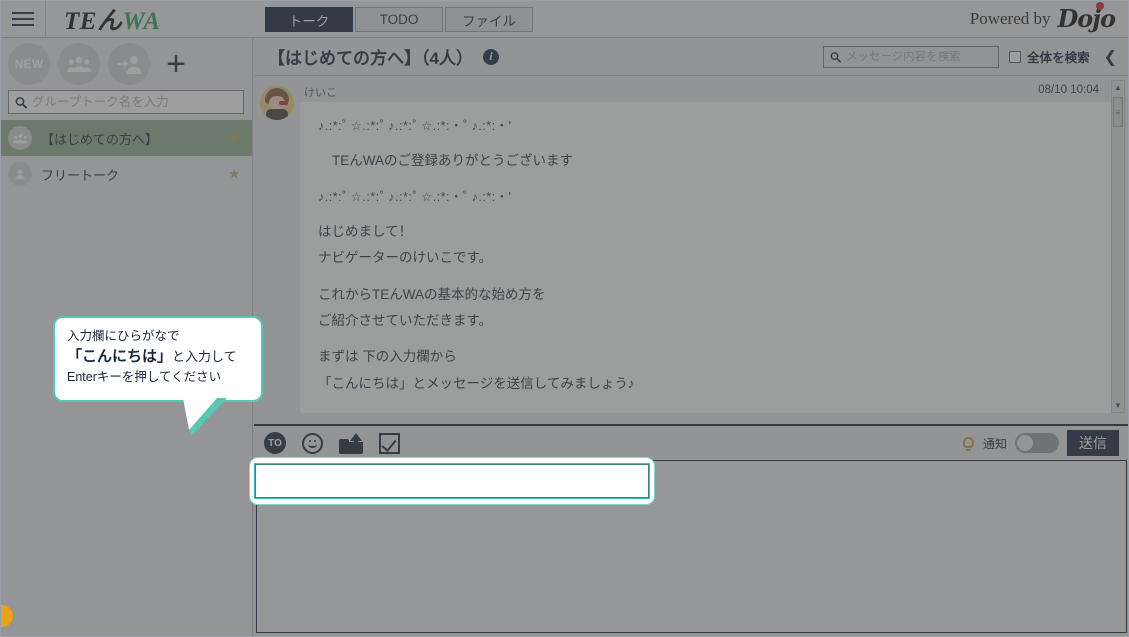 The width and height of the screenshot is (1129, 637). Describe the element at coordinates (204, 356) in the screenshot. I see `callout-line-2-rest: と入力して` at that location.